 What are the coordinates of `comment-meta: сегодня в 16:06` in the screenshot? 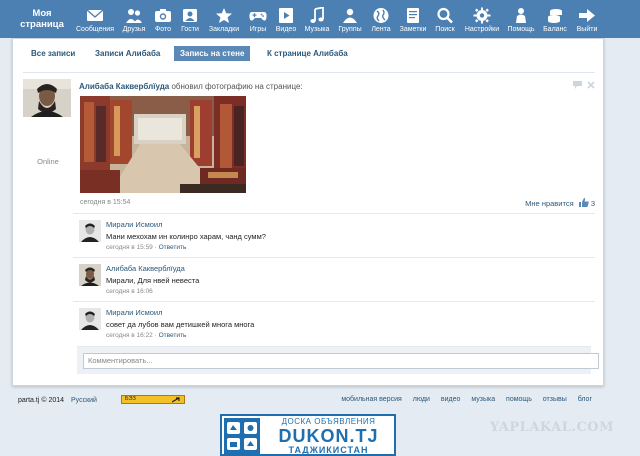 It's located at (129, 291).